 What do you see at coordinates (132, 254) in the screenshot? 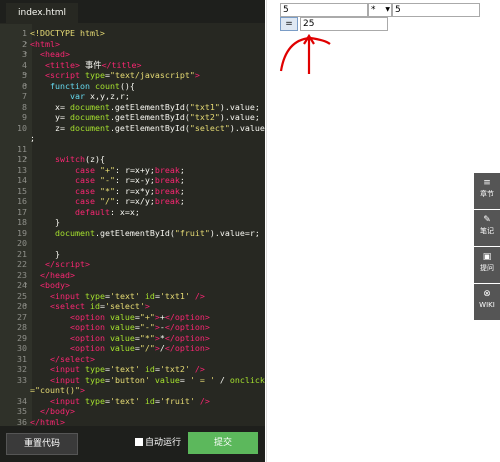
I see `code-line: 21 }` at bounding box center [132, 254].